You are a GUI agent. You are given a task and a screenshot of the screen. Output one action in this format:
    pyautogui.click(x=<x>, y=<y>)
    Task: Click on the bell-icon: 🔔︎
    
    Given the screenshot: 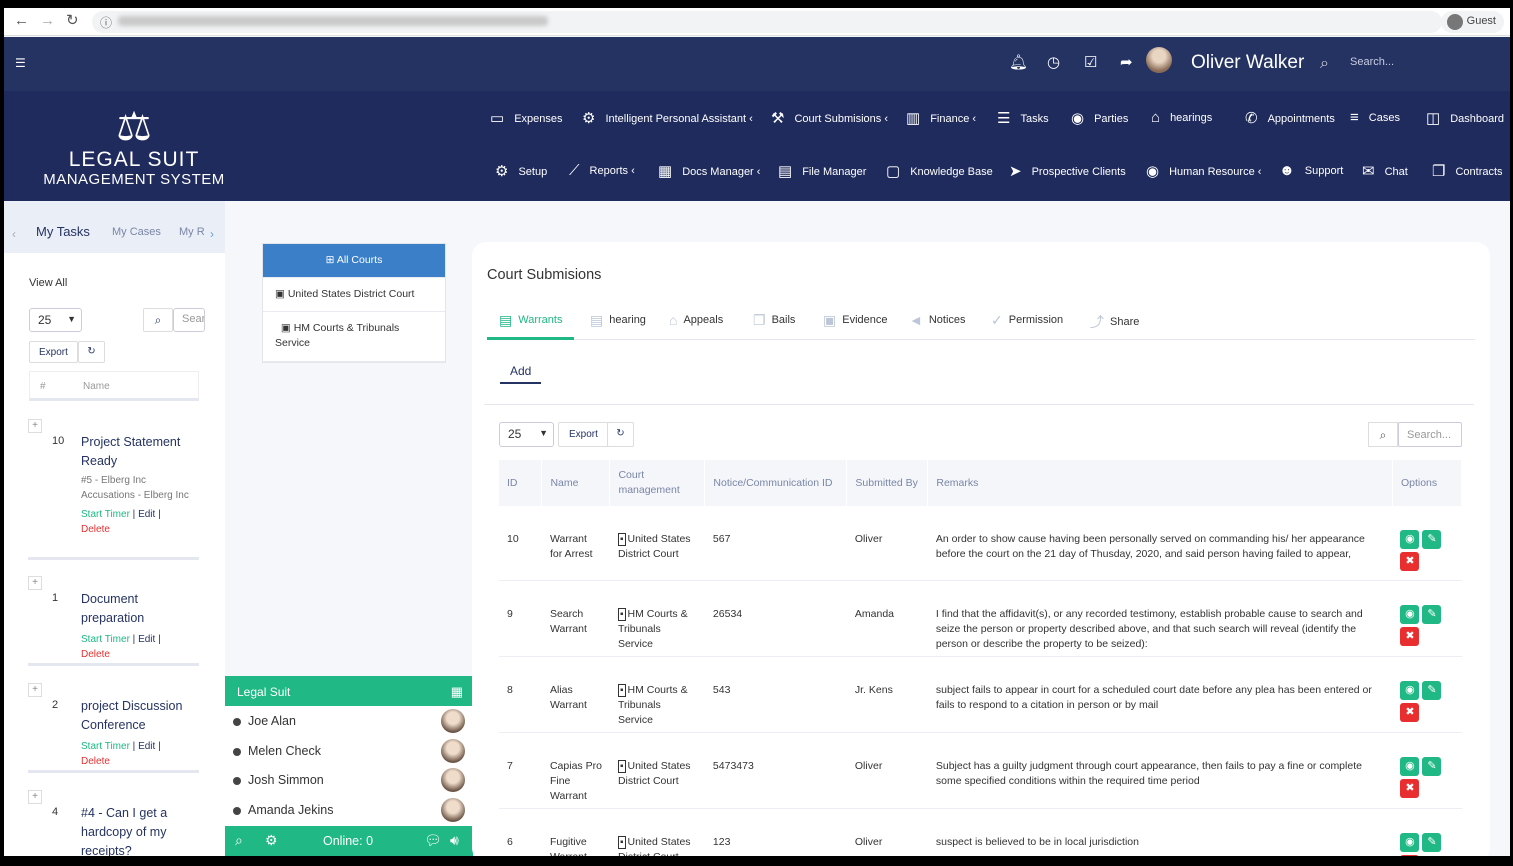 What is the action you would take?
    pyautogui.click(x=1018, y=63)
    